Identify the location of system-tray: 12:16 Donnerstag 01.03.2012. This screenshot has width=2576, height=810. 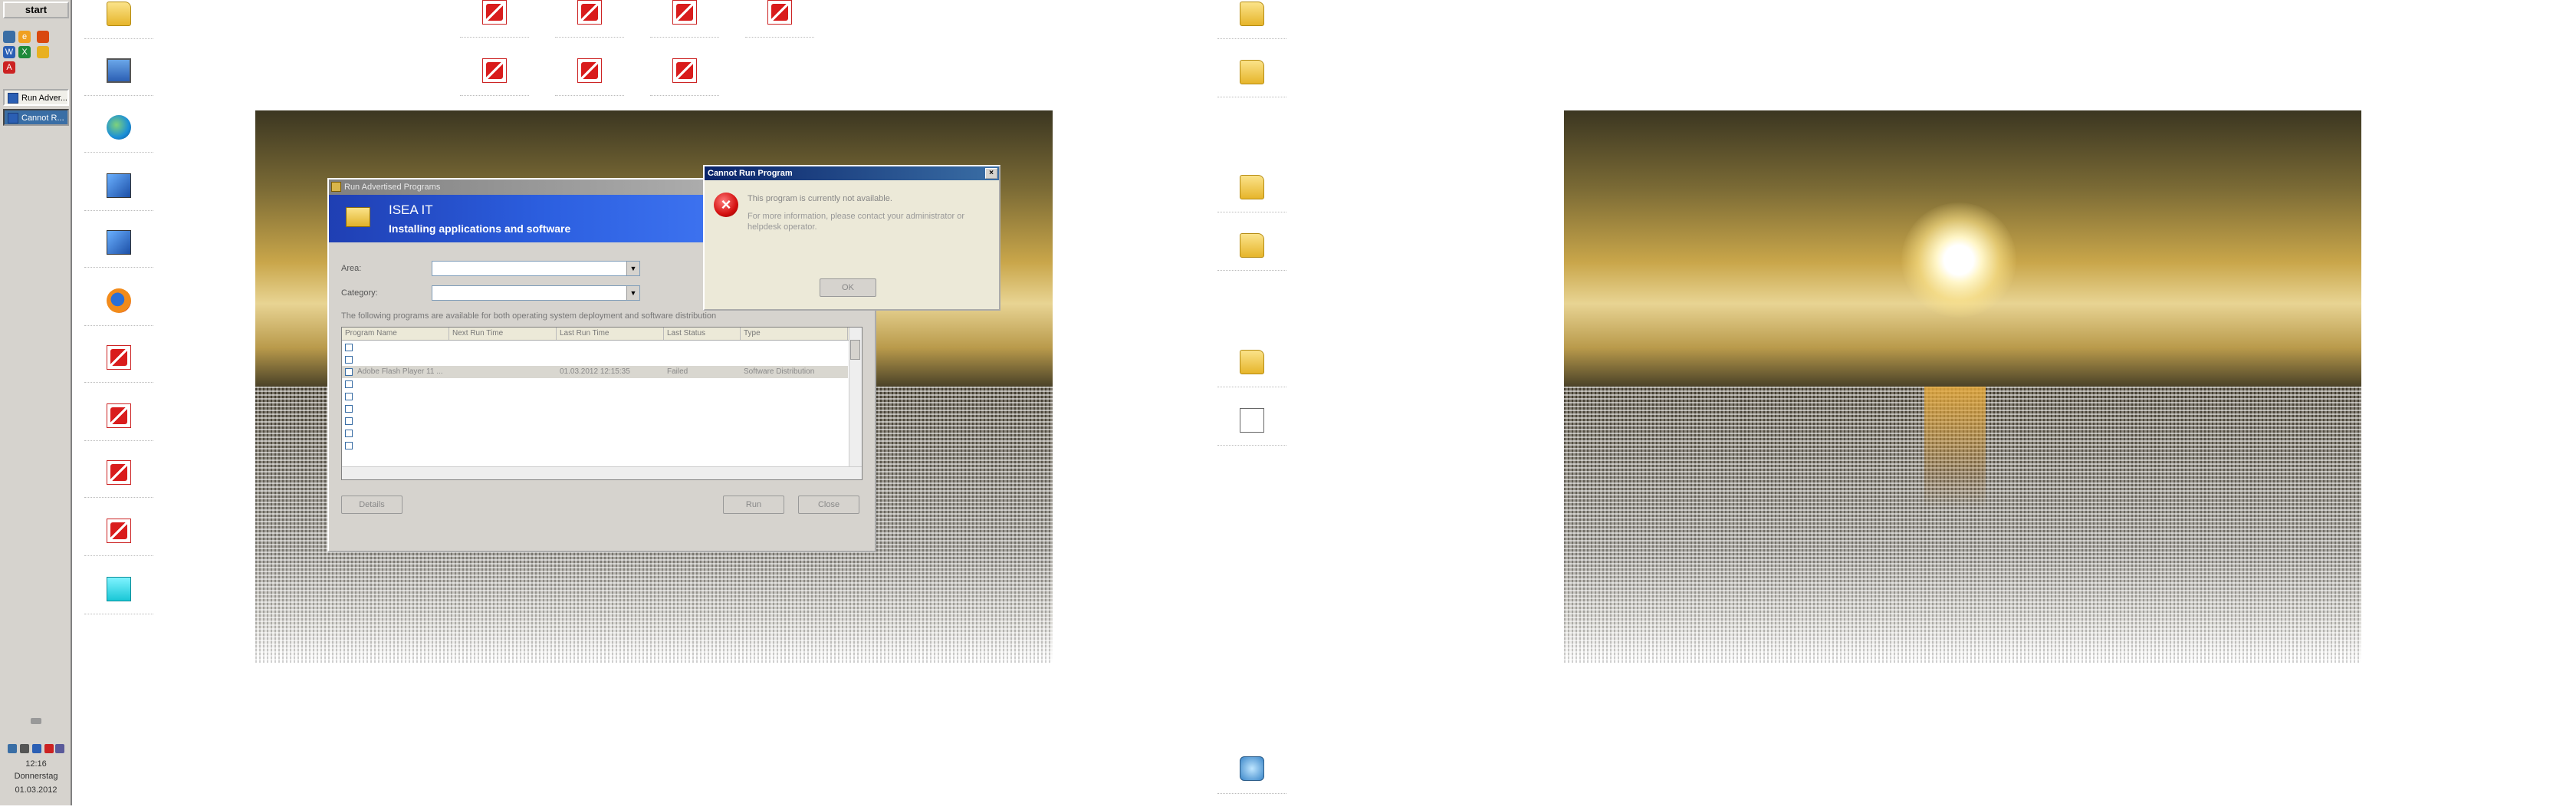
(36, 759).